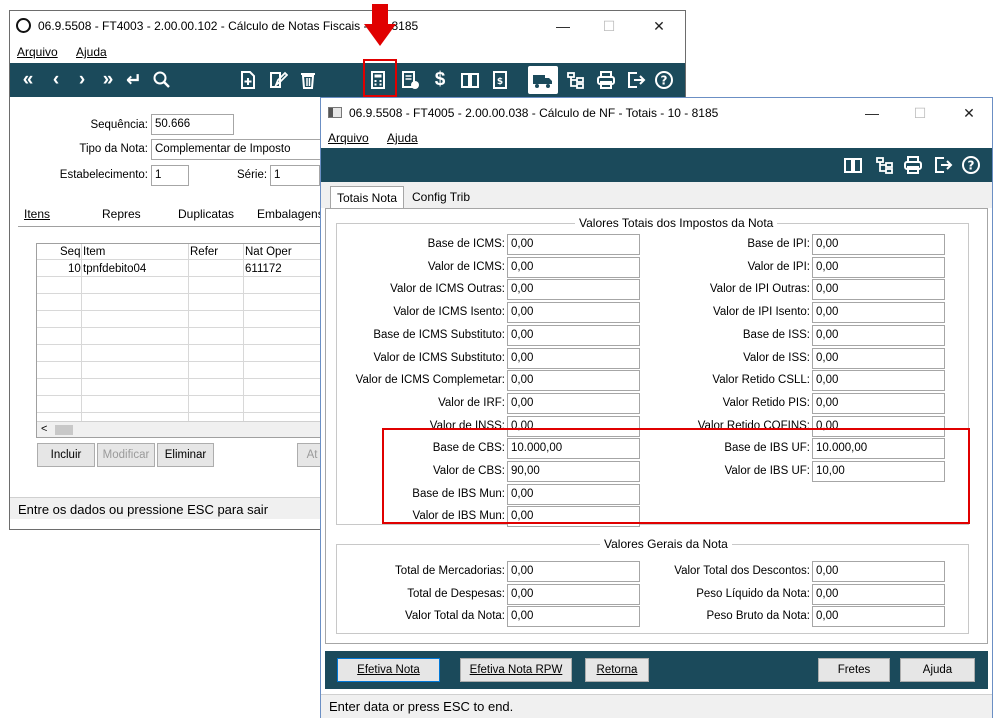 The image size is (1000, 725). What do you see at coordinates (170, 226) in the screenshot?
I see `tab-underline` at bounding box center [170, 226].